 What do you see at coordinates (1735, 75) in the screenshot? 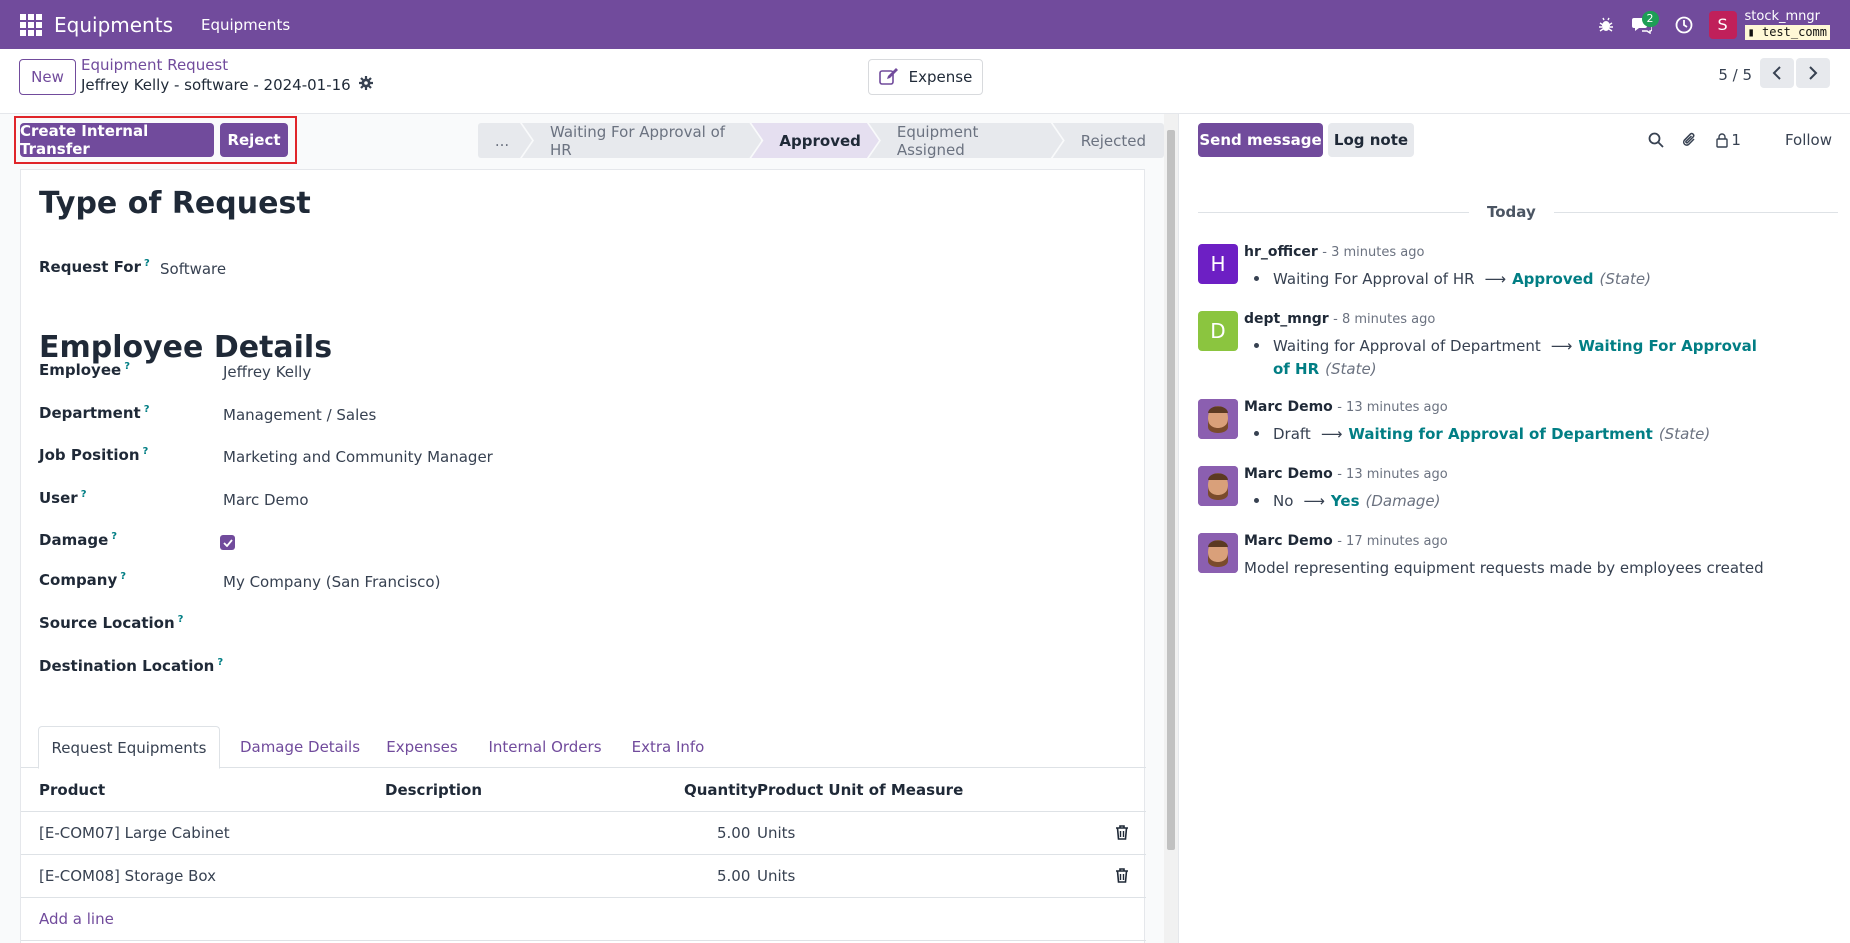
I see `pager-value: 5 / 5` at bounding box center [1735, 75].